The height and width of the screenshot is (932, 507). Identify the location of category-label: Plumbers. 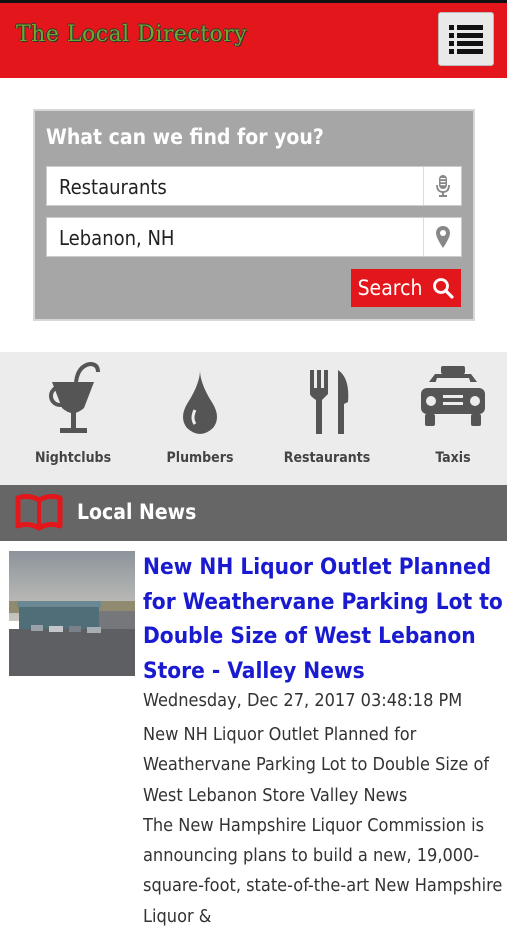
(200, 458).